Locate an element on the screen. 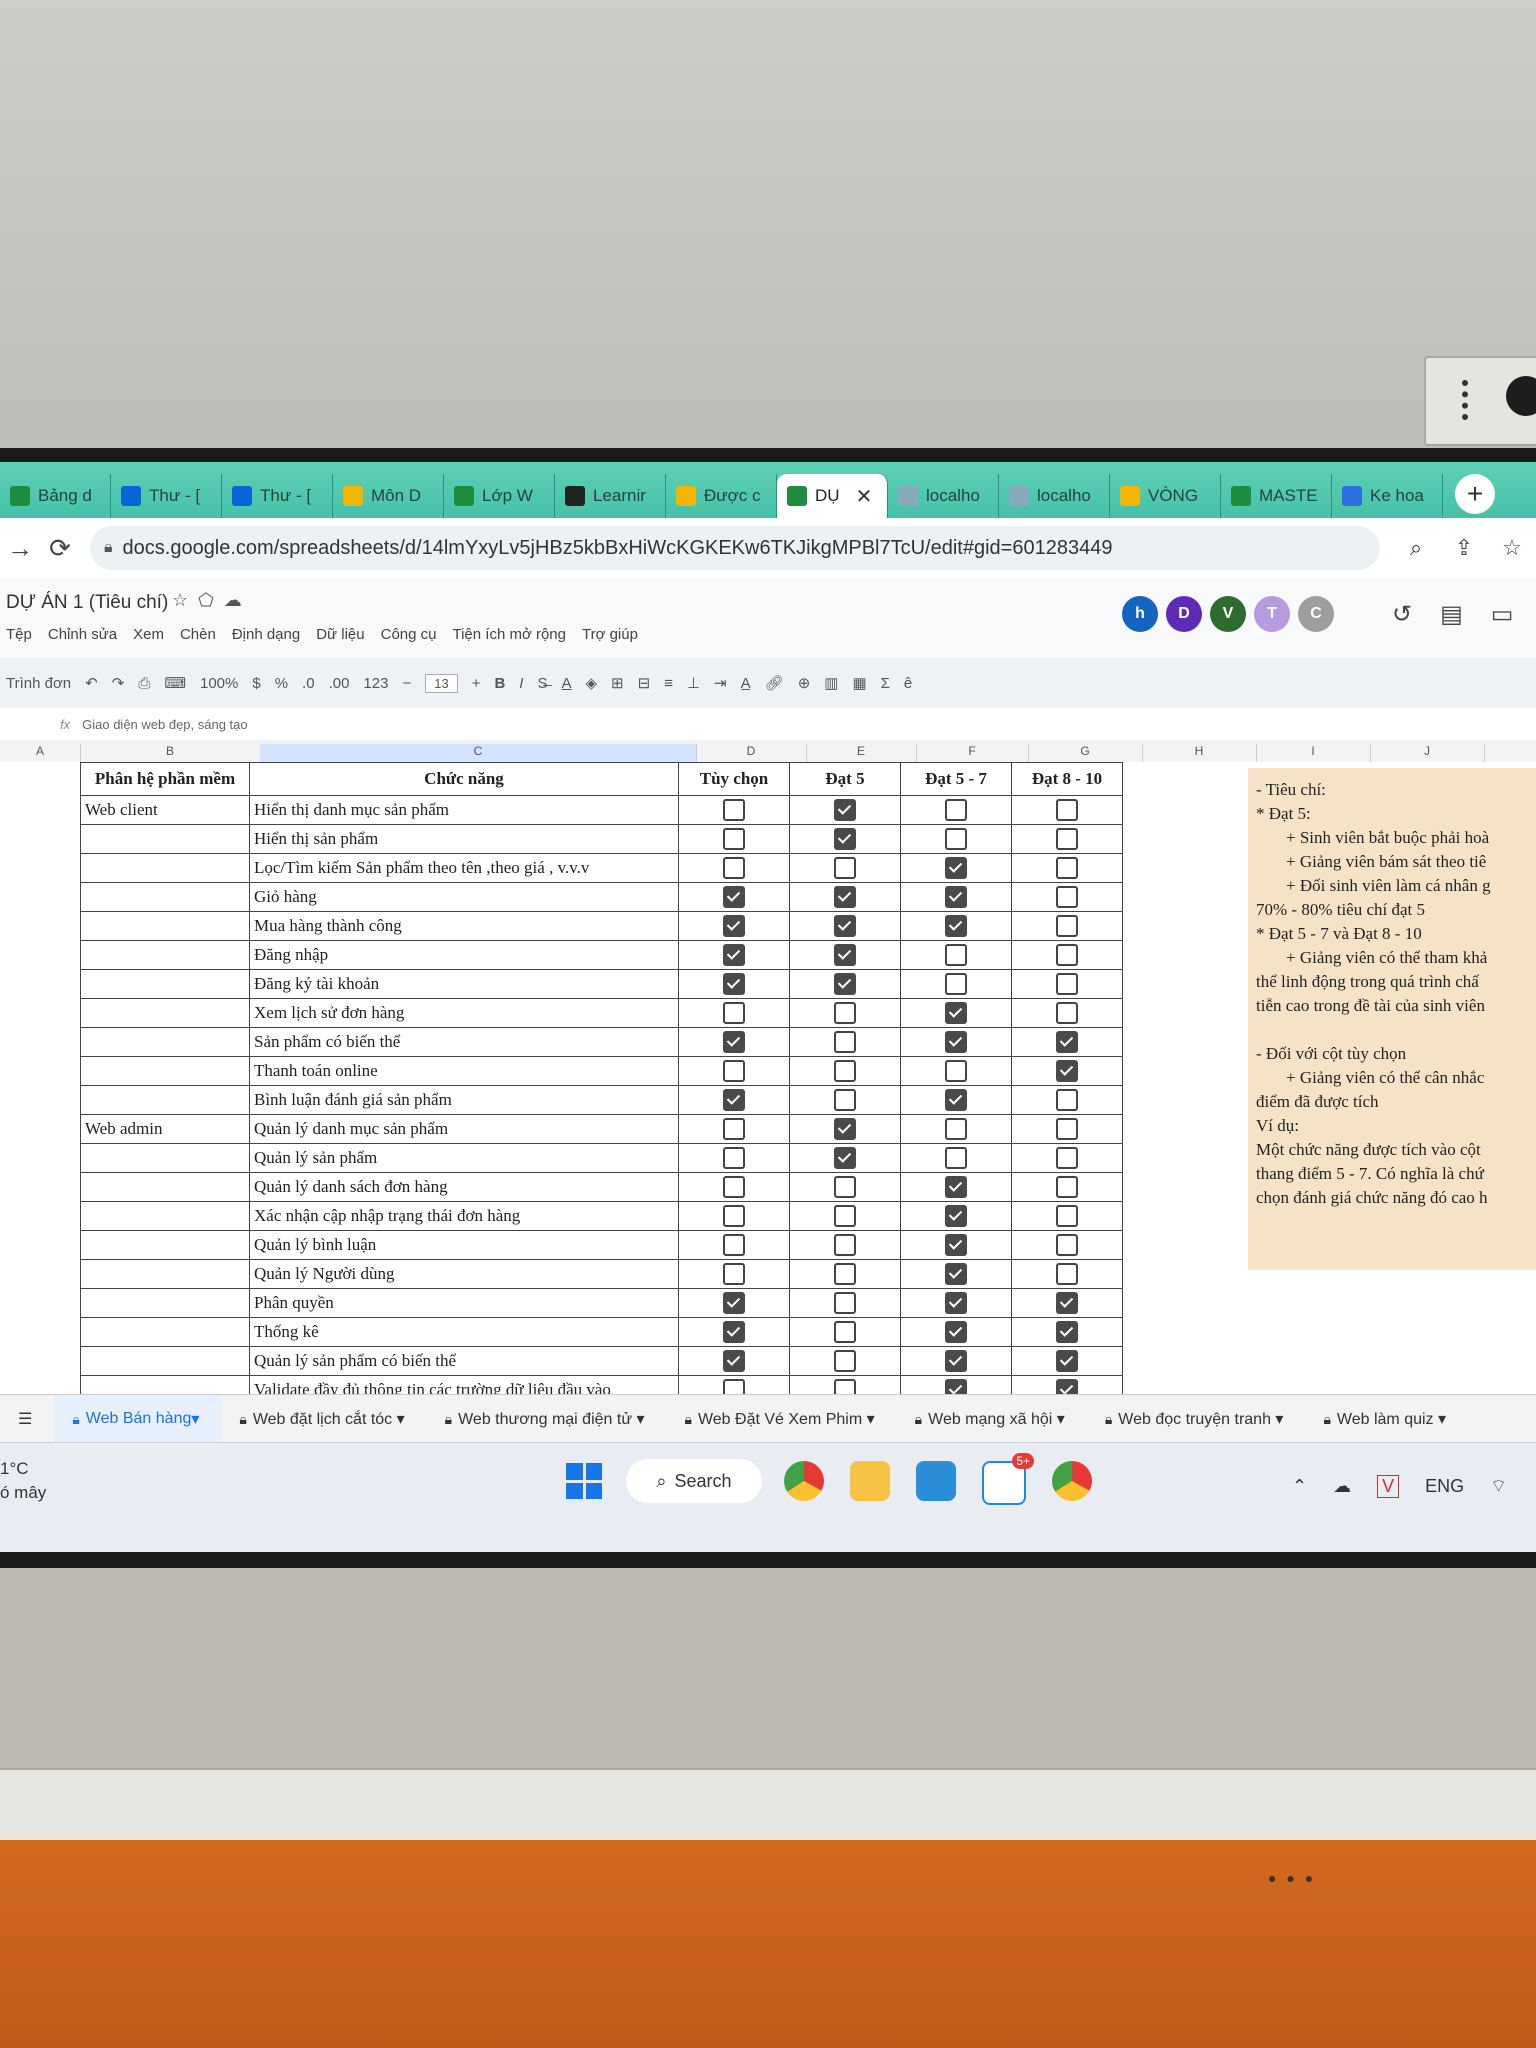  cell-feature: Quản lý sản phẩm có biến thể is located at coordinates (464, 1361).